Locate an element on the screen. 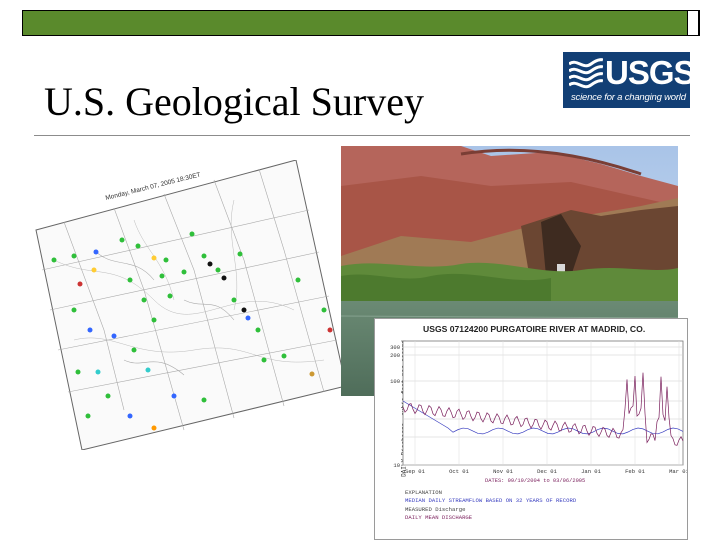 The height and width of the screenshot is (541, 720). x-tick-label: Sep 01 is located at coordinates (415, 471).